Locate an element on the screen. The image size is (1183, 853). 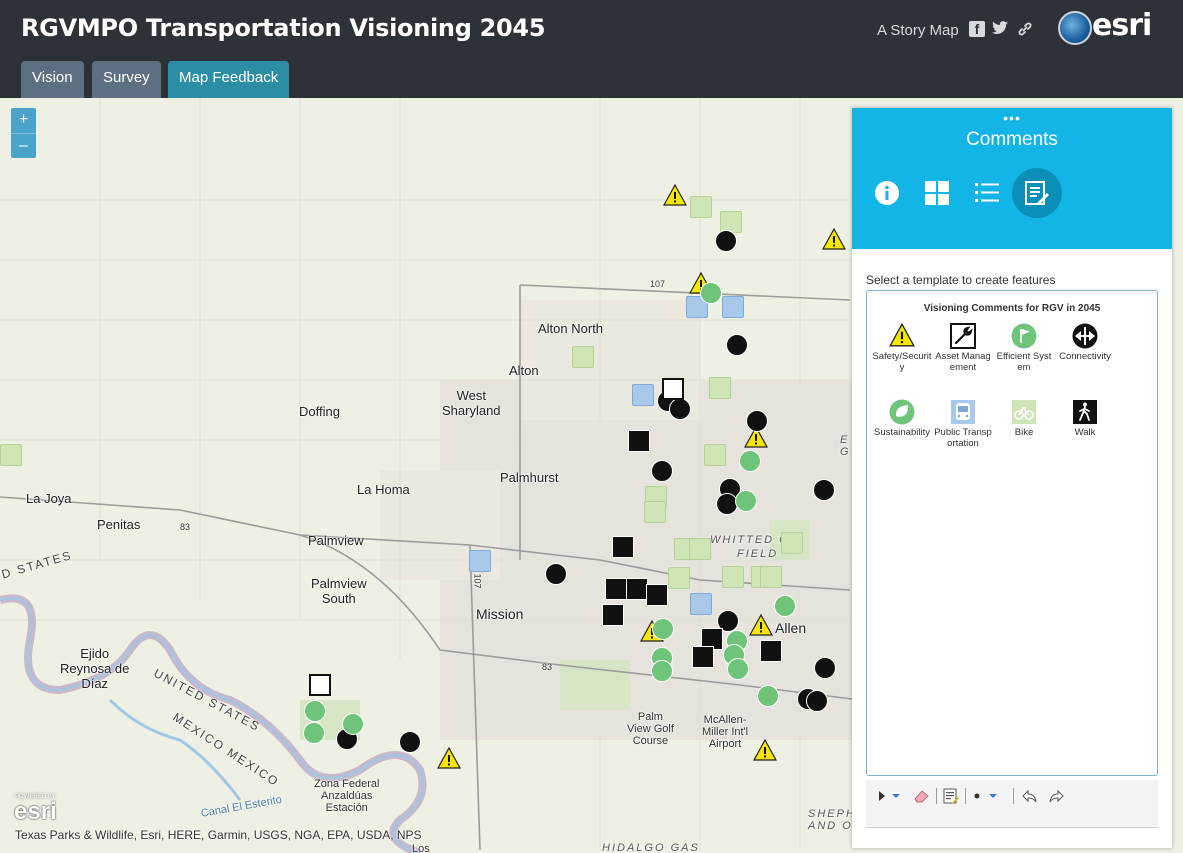
esri-wordmark: esri is located at coordinates (1122, 25).